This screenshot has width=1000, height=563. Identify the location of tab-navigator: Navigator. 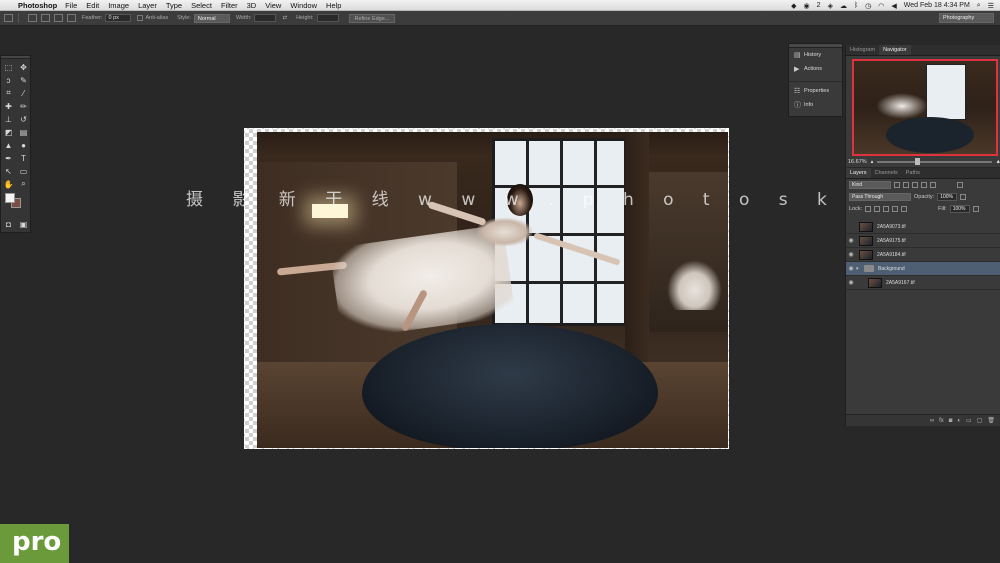
(895, 50).